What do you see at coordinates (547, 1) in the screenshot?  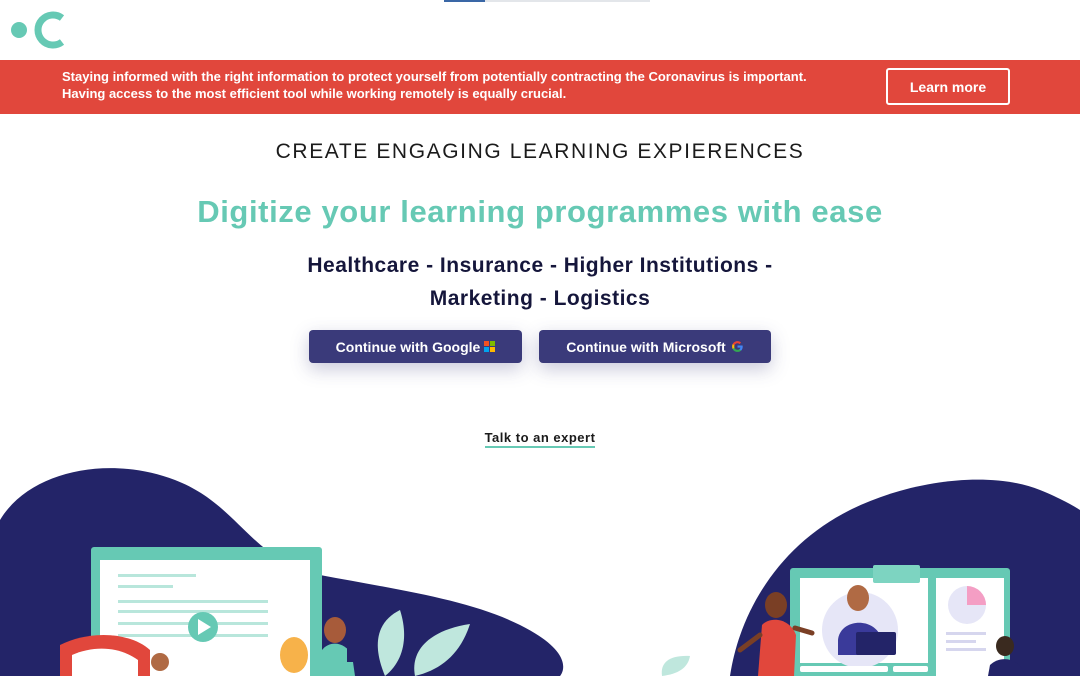 I see `page-load-progress` at bounding box center [547, 1].